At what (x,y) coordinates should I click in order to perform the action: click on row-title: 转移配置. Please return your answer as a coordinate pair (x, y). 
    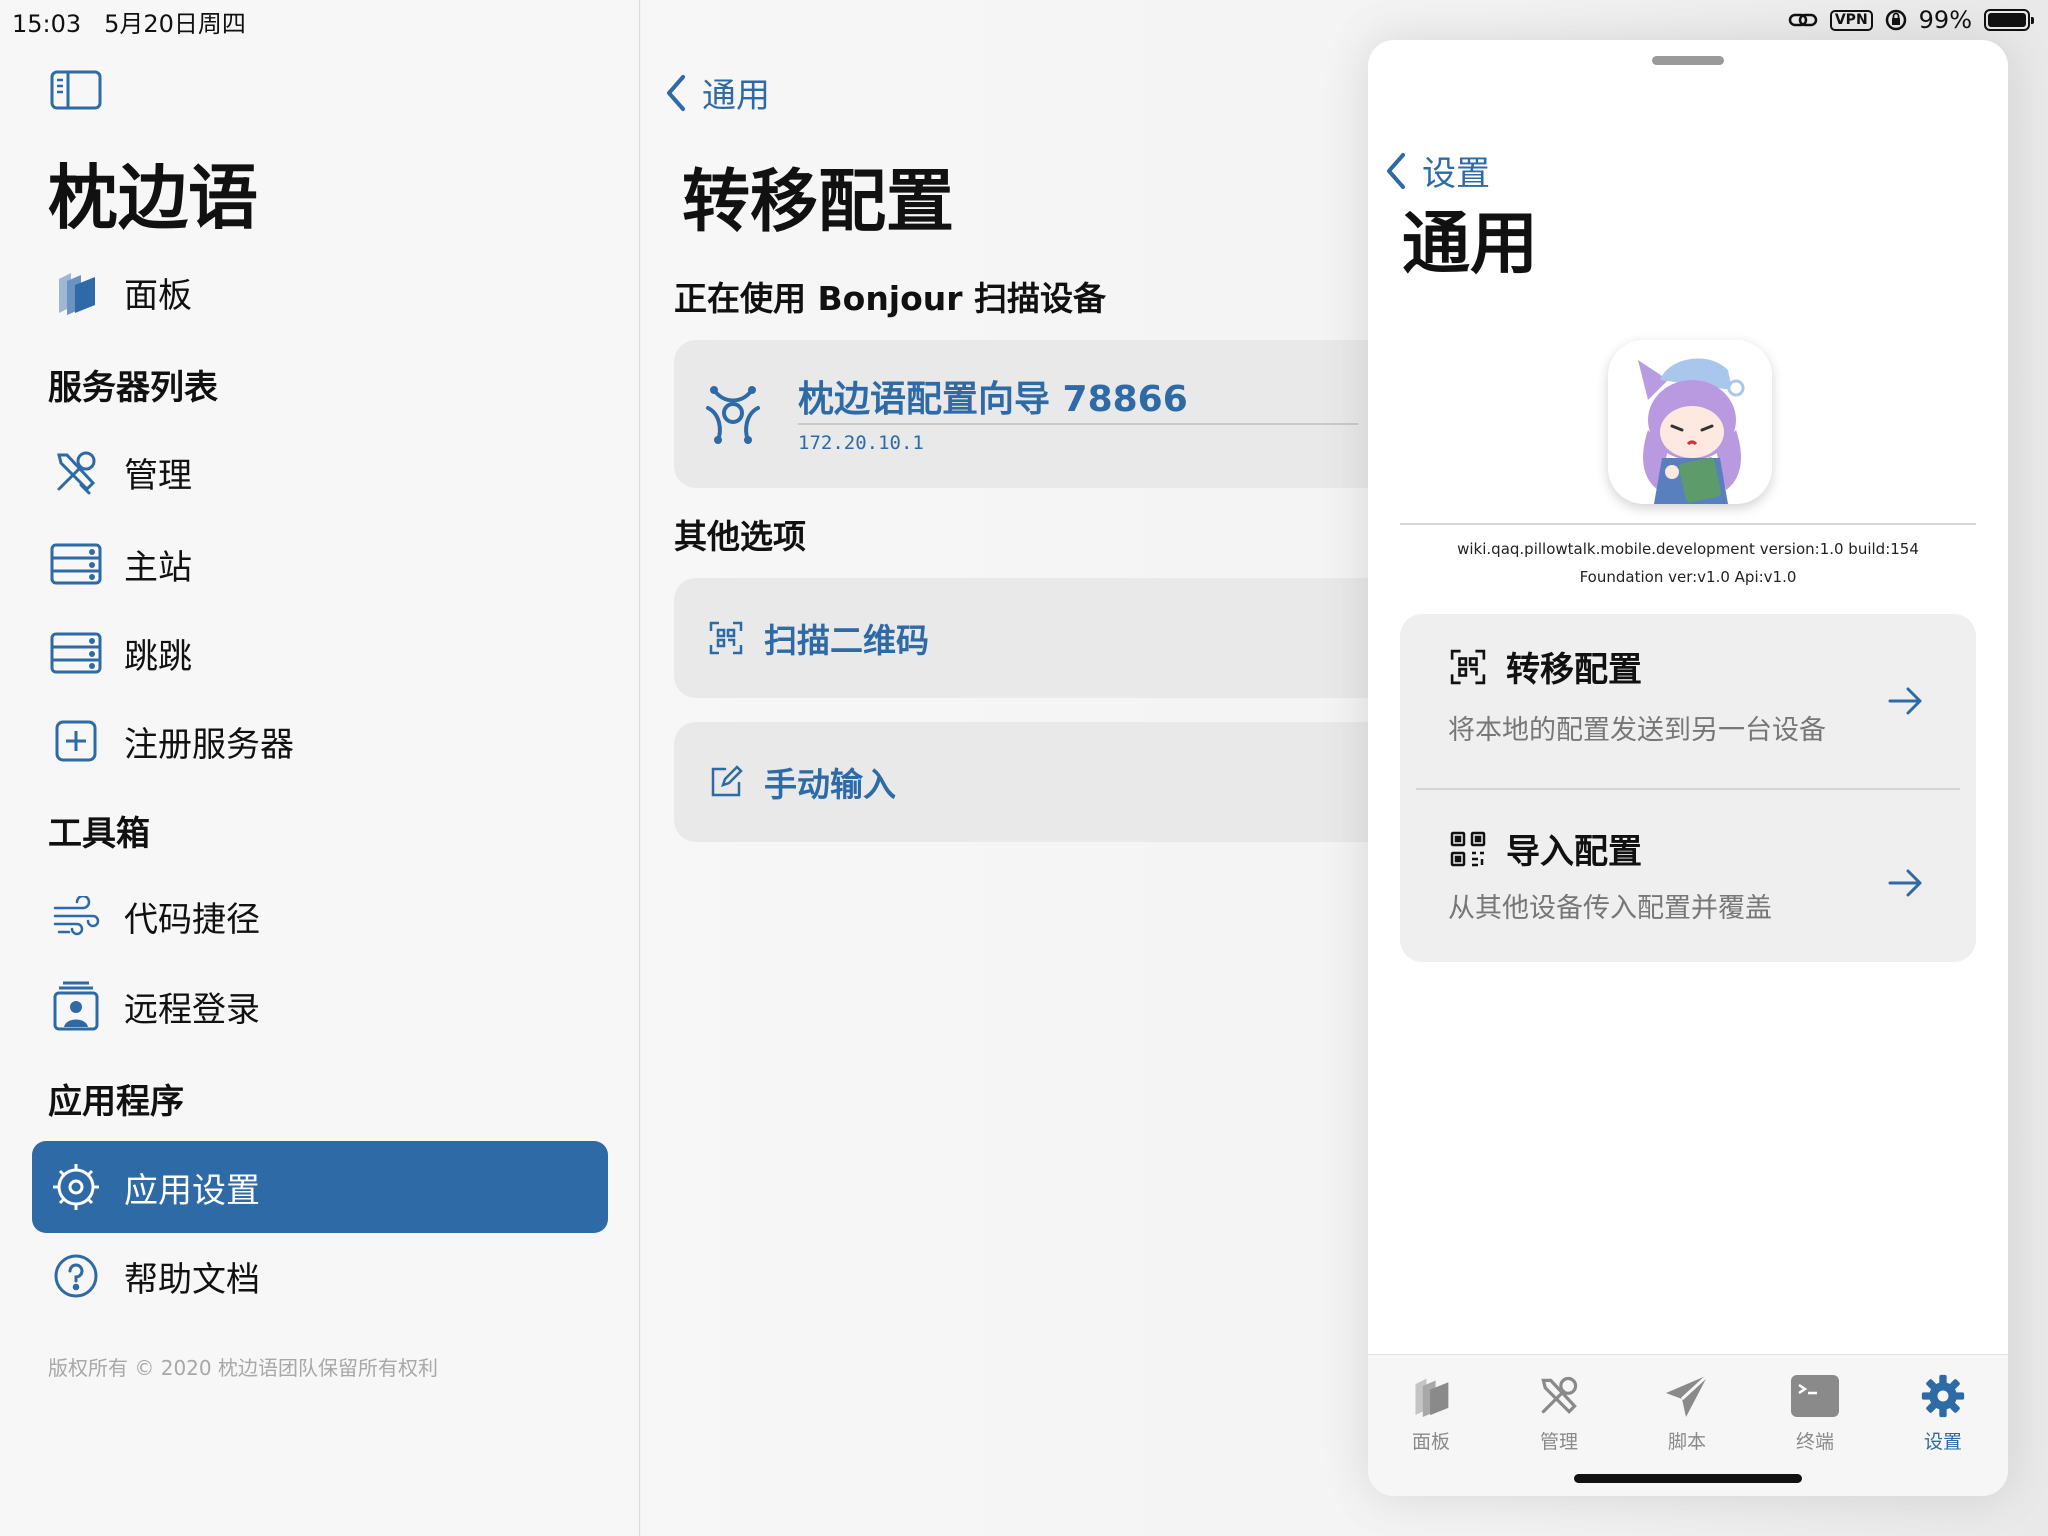
    Looking at the image, I should click on (1545, 666).